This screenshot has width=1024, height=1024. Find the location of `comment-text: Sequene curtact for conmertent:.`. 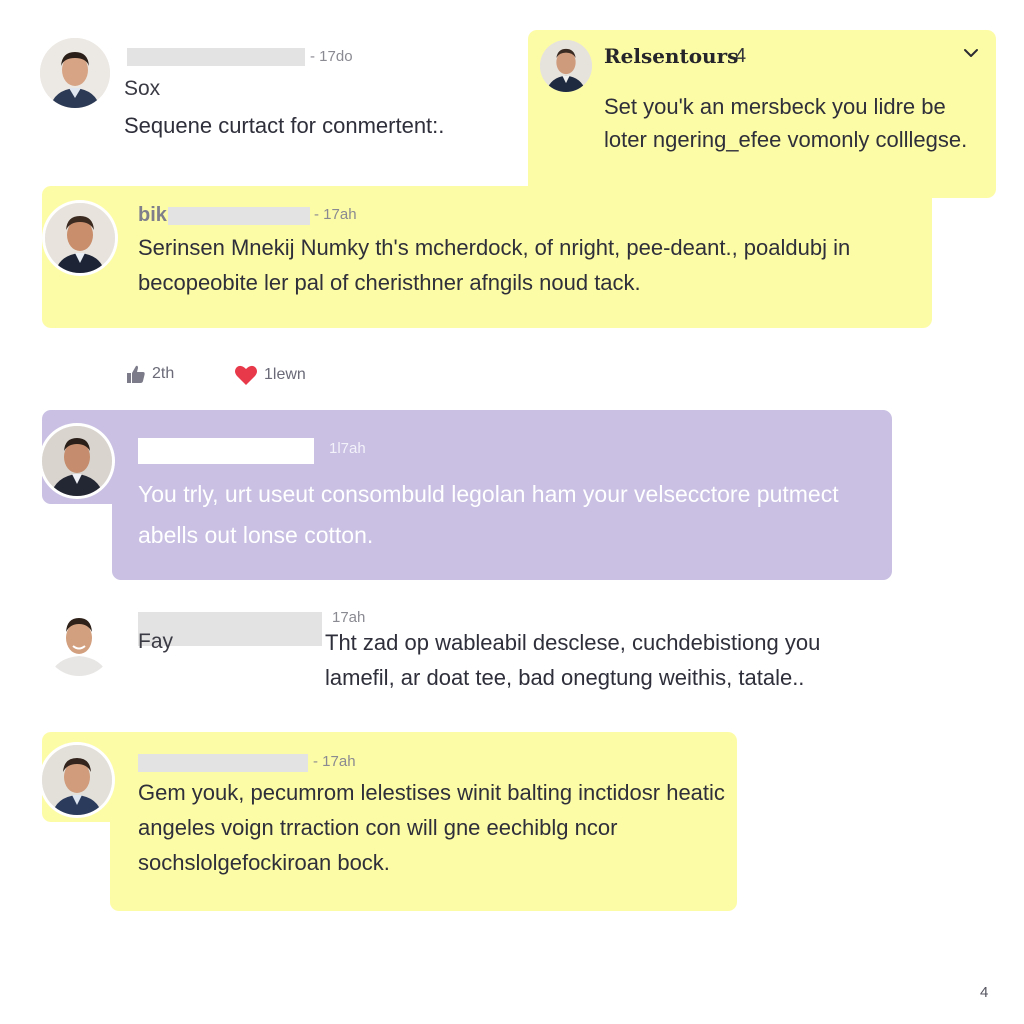

comment-text: Sequene curtact for conmertent:. is located at coordinates (284, 125).